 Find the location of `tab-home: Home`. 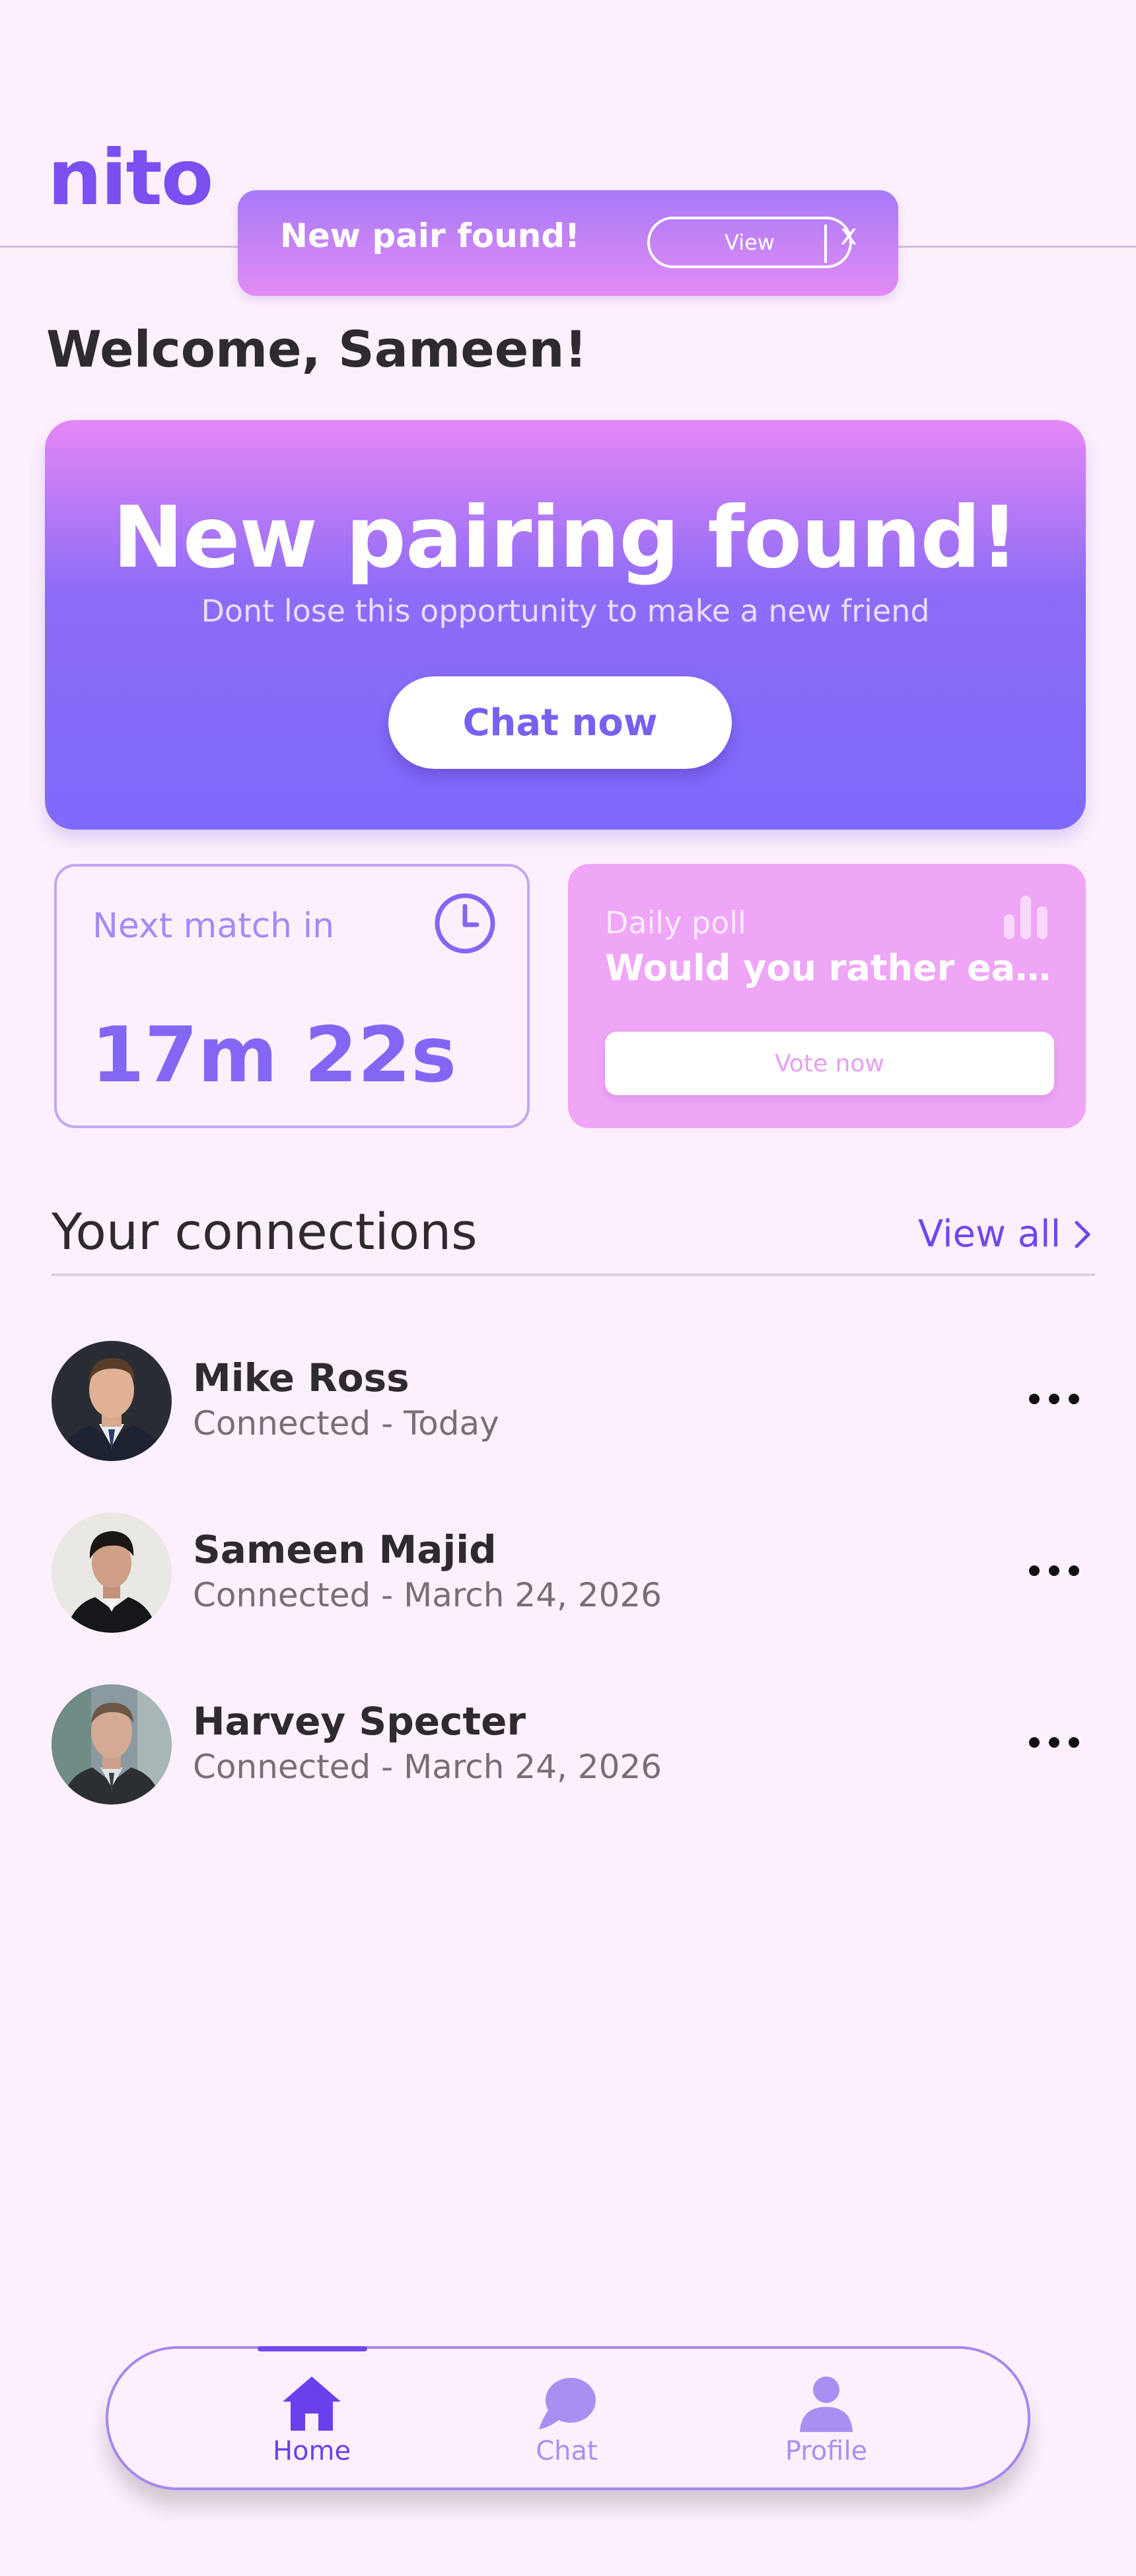

tab-home: Home is located at coordinates (312, 2420).